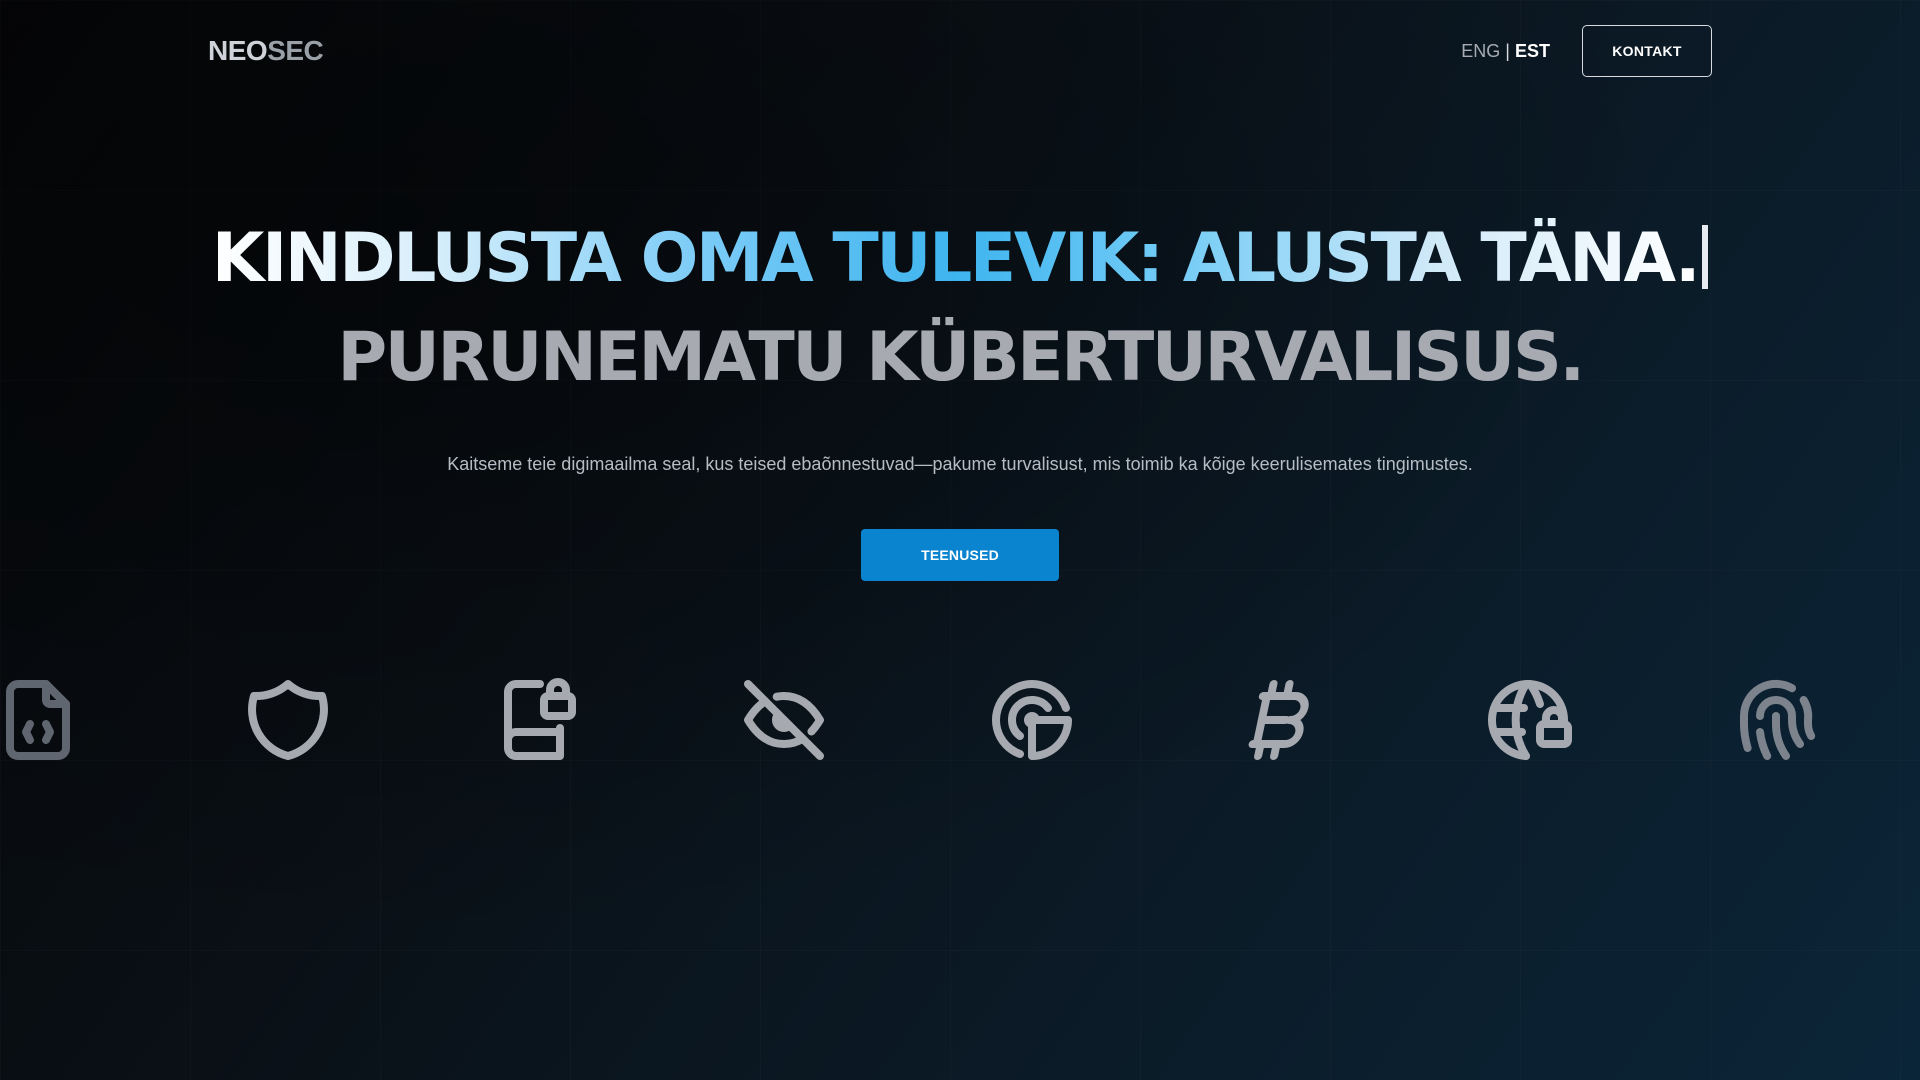 The height and width of the screenshot is (1080, 1920). Describe the element at coordinates (961, 357) in the screenshot. I see `headline-line2: PURUNEMATU KÜBERTURVALISUS.` at that location.